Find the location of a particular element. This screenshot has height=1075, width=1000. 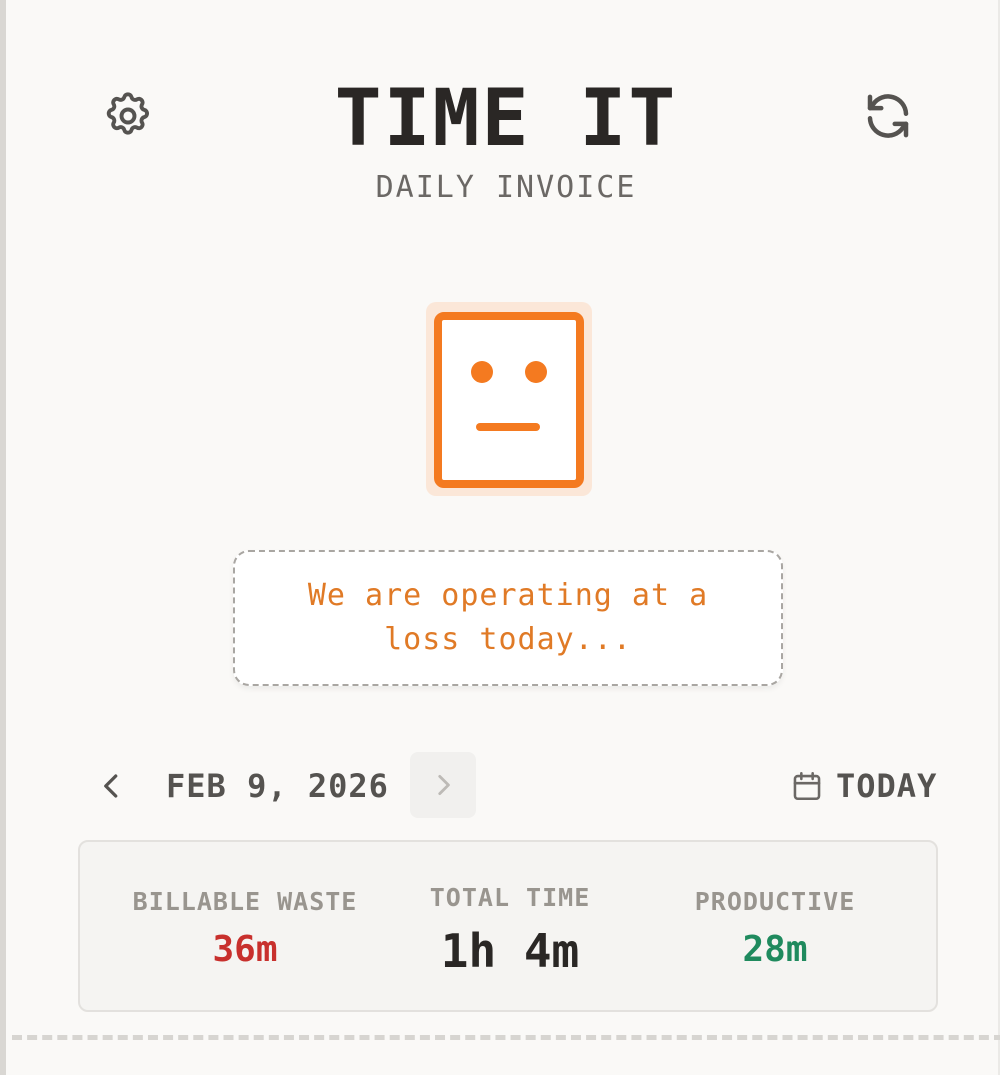

app-title: TIME IT is located at coordinates (506, 119).